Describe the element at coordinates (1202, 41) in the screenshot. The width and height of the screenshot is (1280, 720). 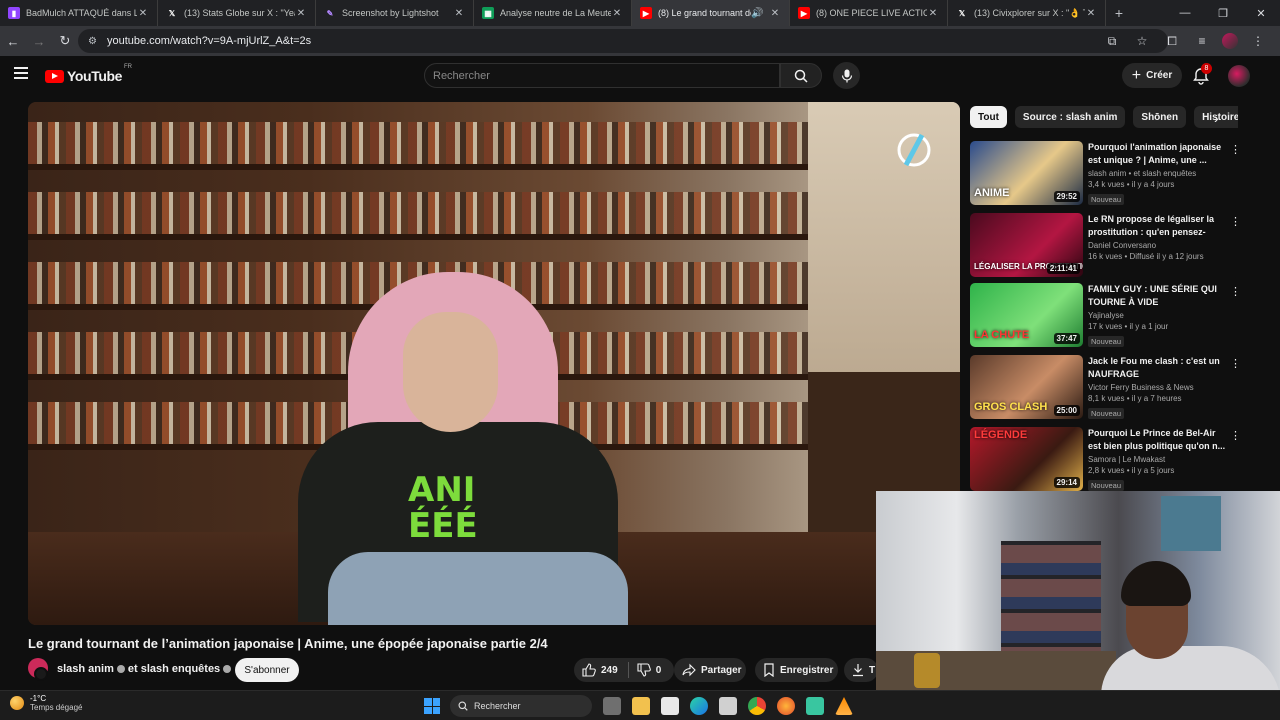
I see `media-control-icon: ≡` at that location.